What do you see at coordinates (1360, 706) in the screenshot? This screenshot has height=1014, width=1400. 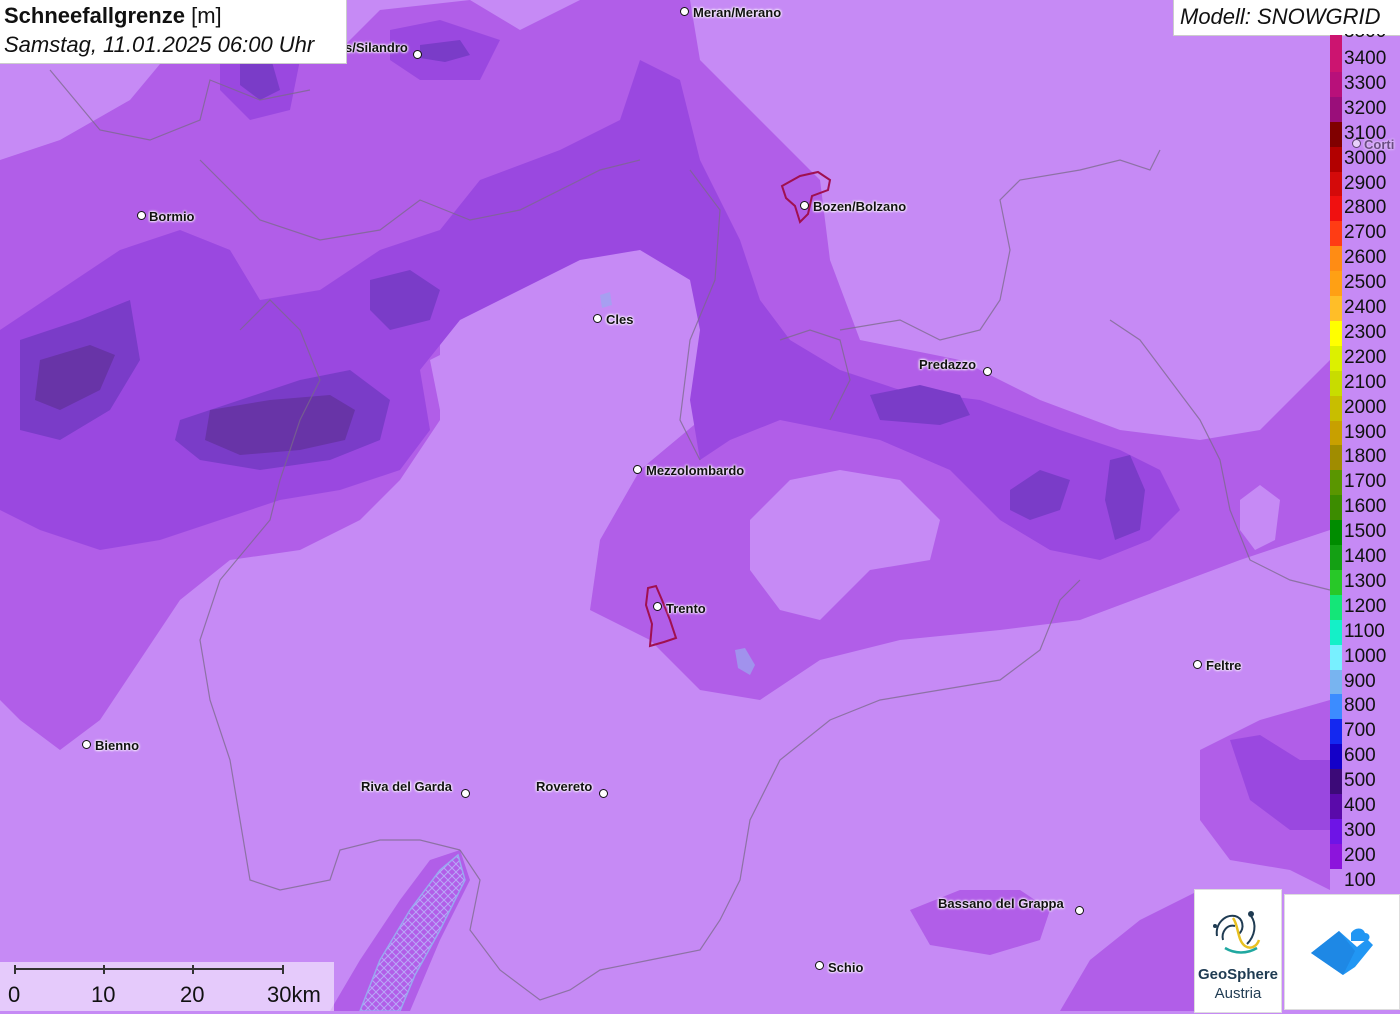 I see `legend-label: 800` at bounding box center [1360, 706].